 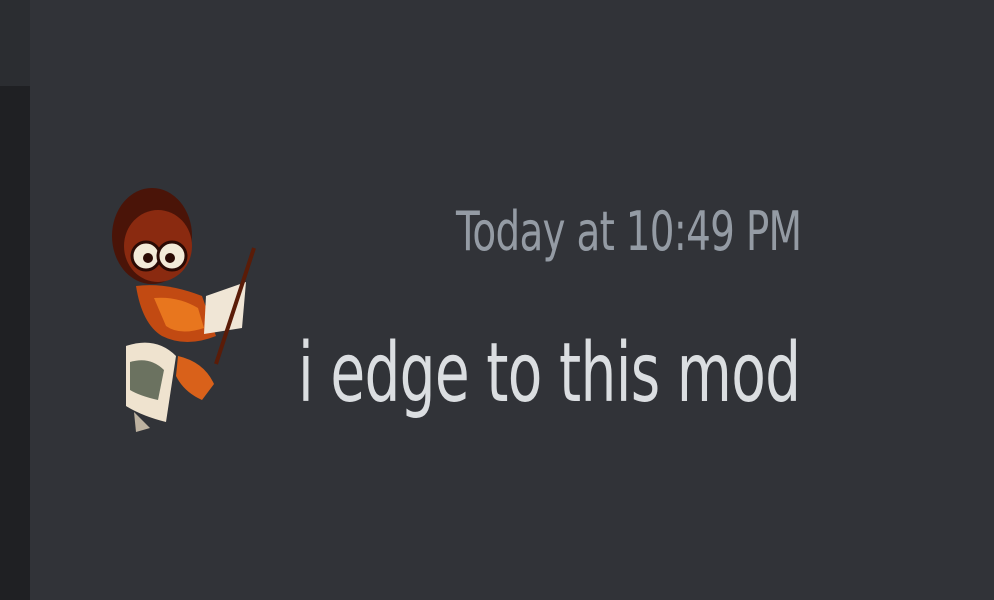 What do you see at coordinates (15, 343) in the screenshot?
I see `channel-sidebar` at bounding box center [15, 343].